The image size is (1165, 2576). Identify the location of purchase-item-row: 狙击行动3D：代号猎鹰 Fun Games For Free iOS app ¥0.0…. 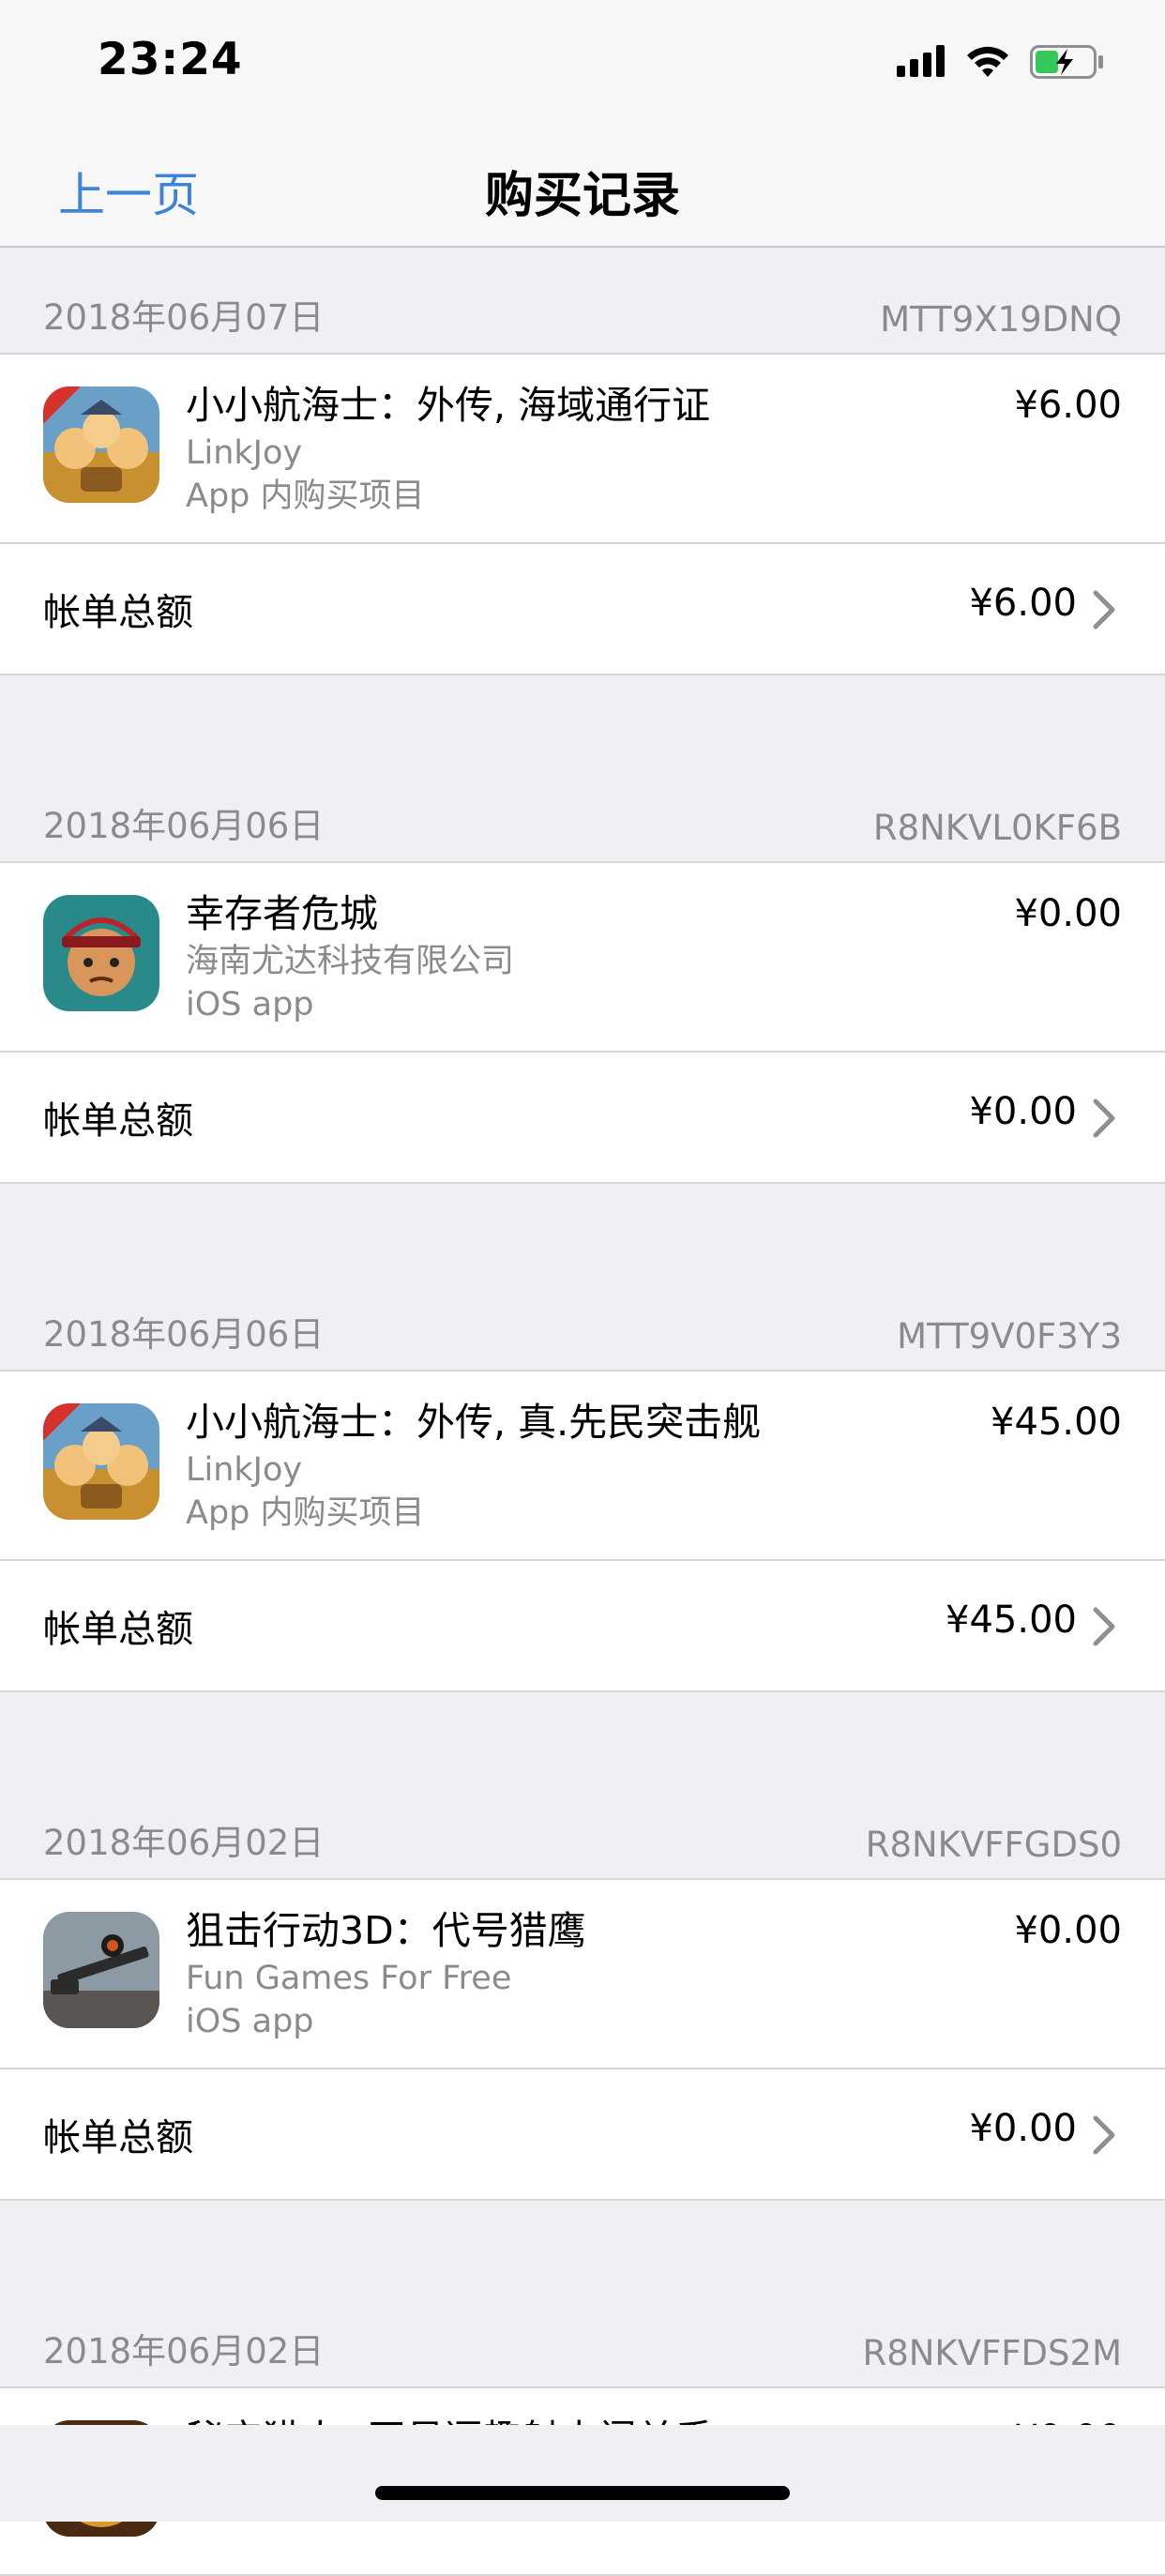
(582, 1974).